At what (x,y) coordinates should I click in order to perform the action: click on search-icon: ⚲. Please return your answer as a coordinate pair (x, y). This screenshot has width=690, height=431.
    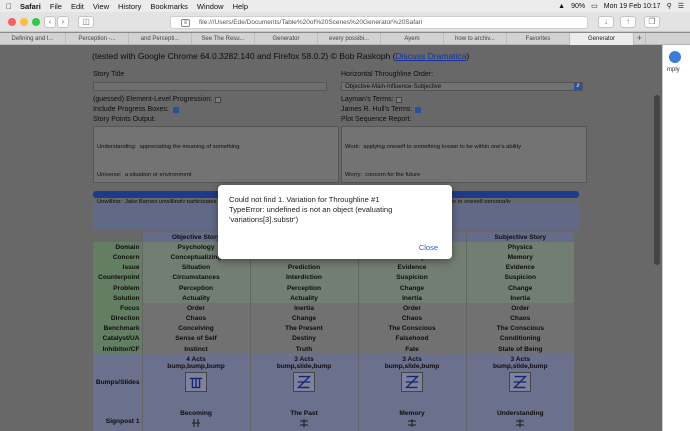
    Looking at the image, I should click on (669, 6).